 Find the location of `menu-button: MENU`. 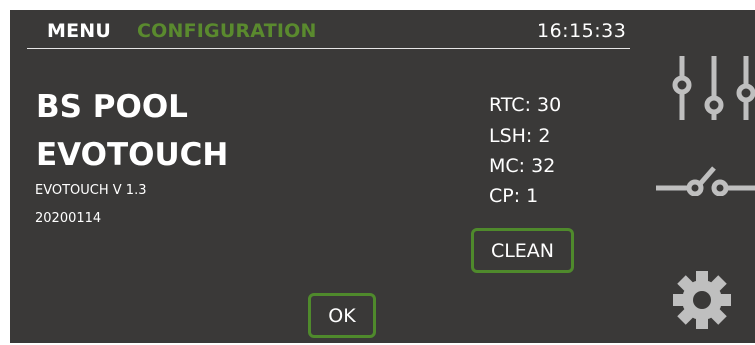

menu-button: MENU is located at coordinates (79, 31).